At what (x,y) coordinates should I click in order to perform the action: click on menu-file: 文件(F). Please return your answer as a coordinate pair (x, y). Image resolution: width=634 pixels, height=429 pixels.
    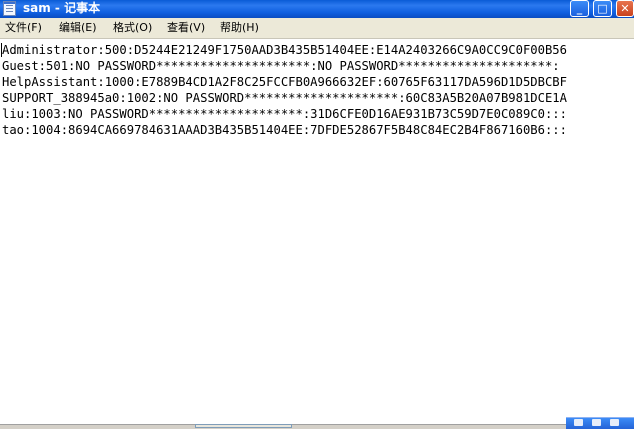
    Looking at the image, I should click on (23, 28).